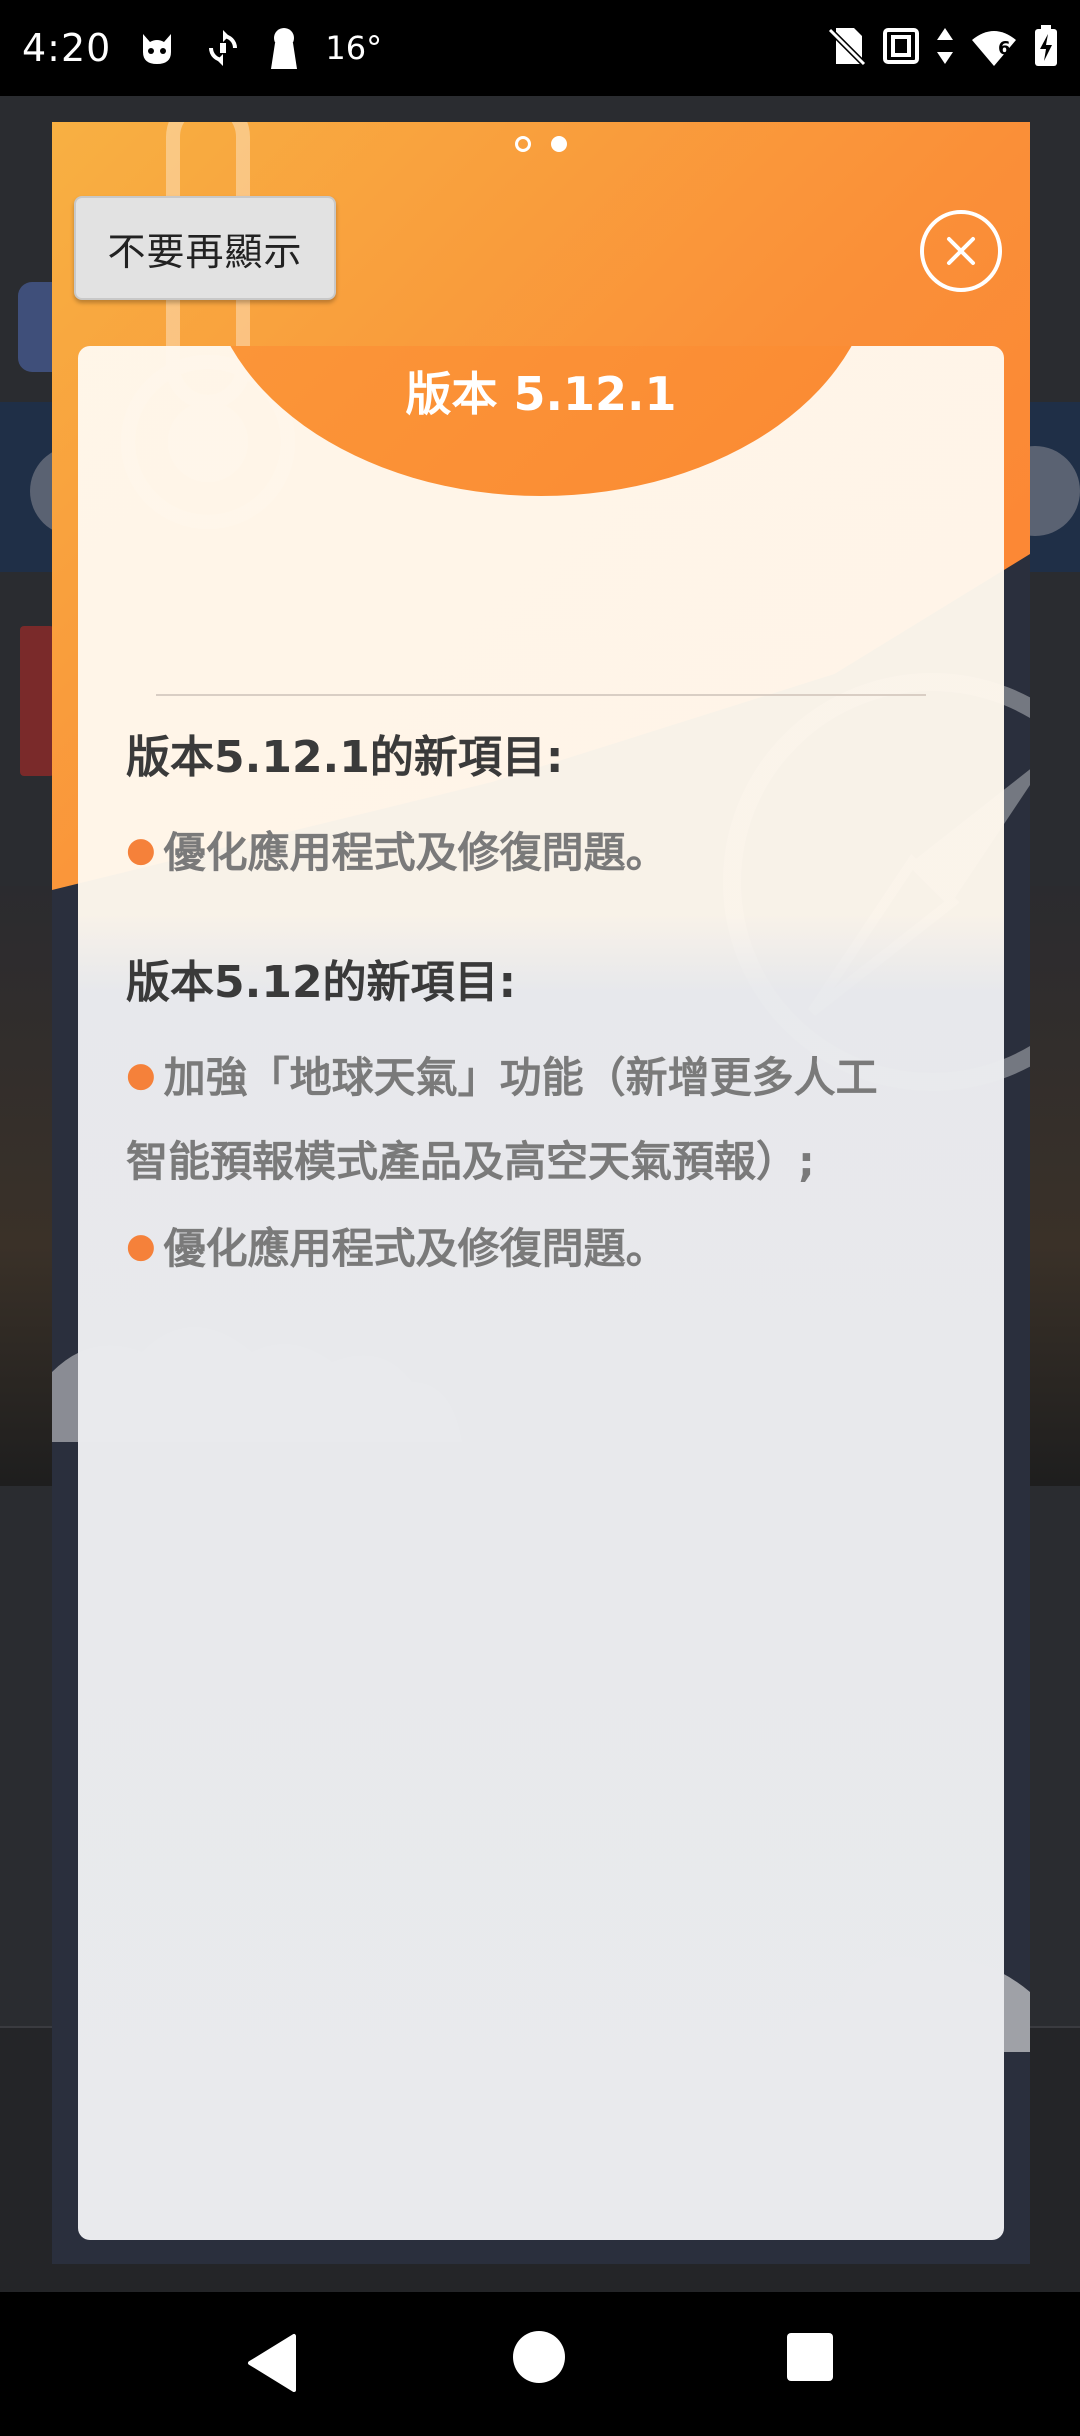 This screenshot has height=2436, width=1080. I want to click on status-bar: 4:20 16° 6, so click(540, 48).